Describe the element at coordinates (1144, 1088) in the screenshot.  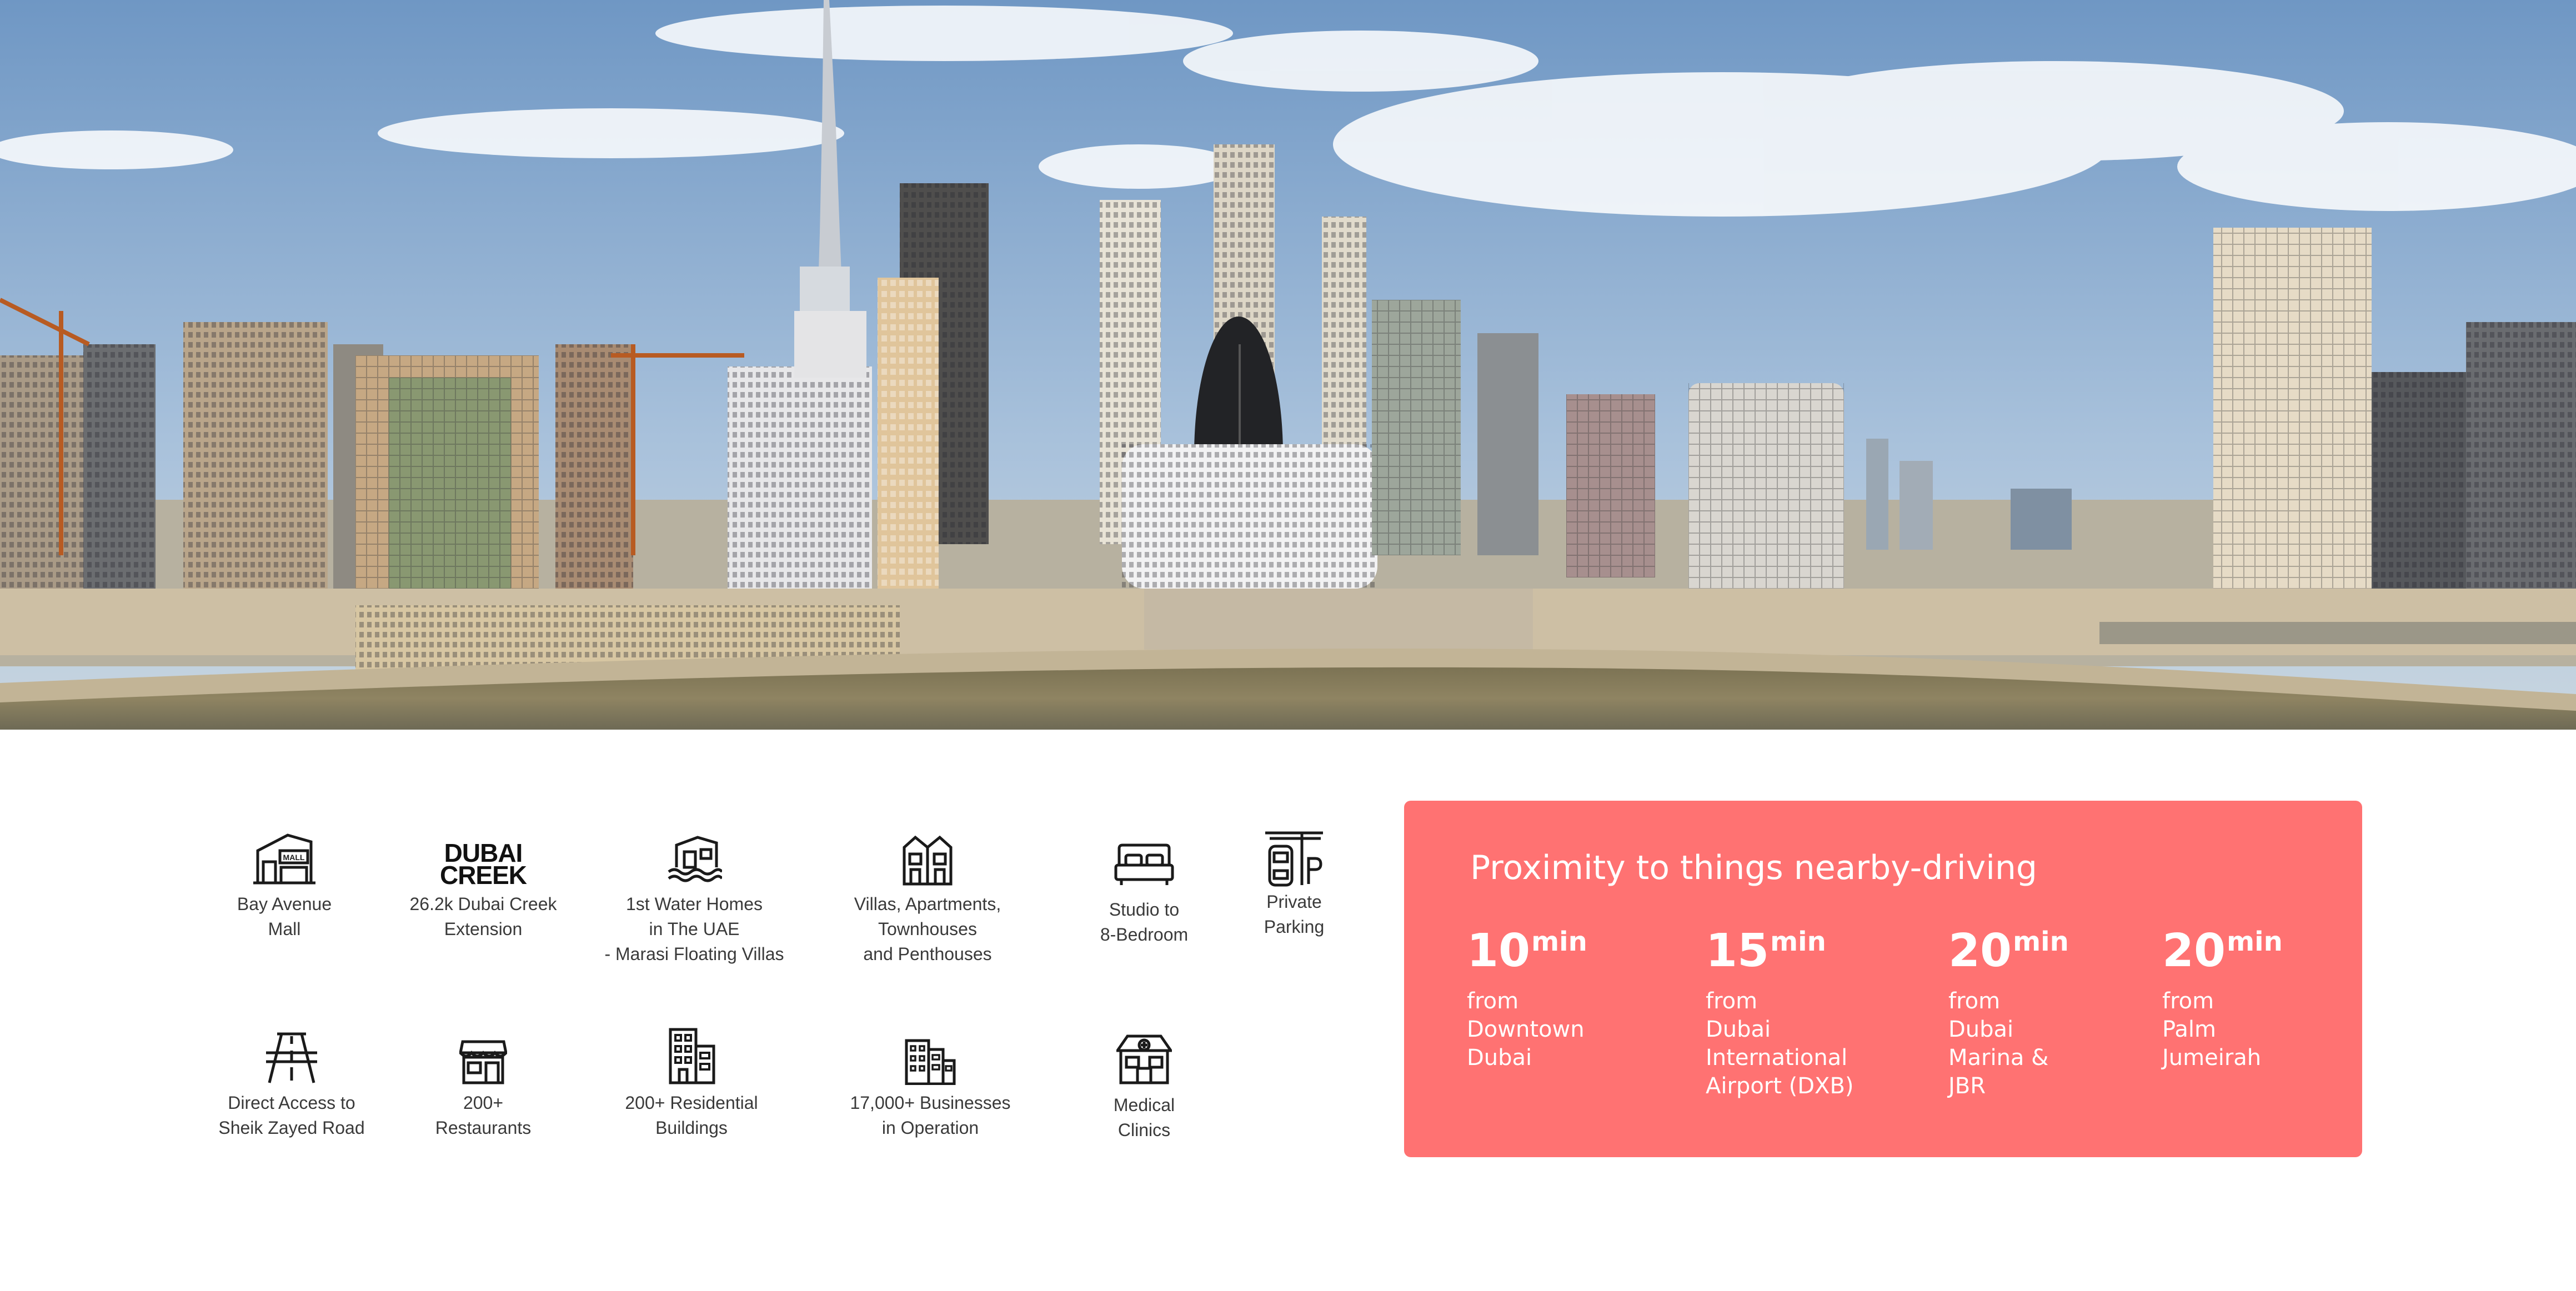
I see `amenity-medical-clinics: Medical Clinics` at that location.